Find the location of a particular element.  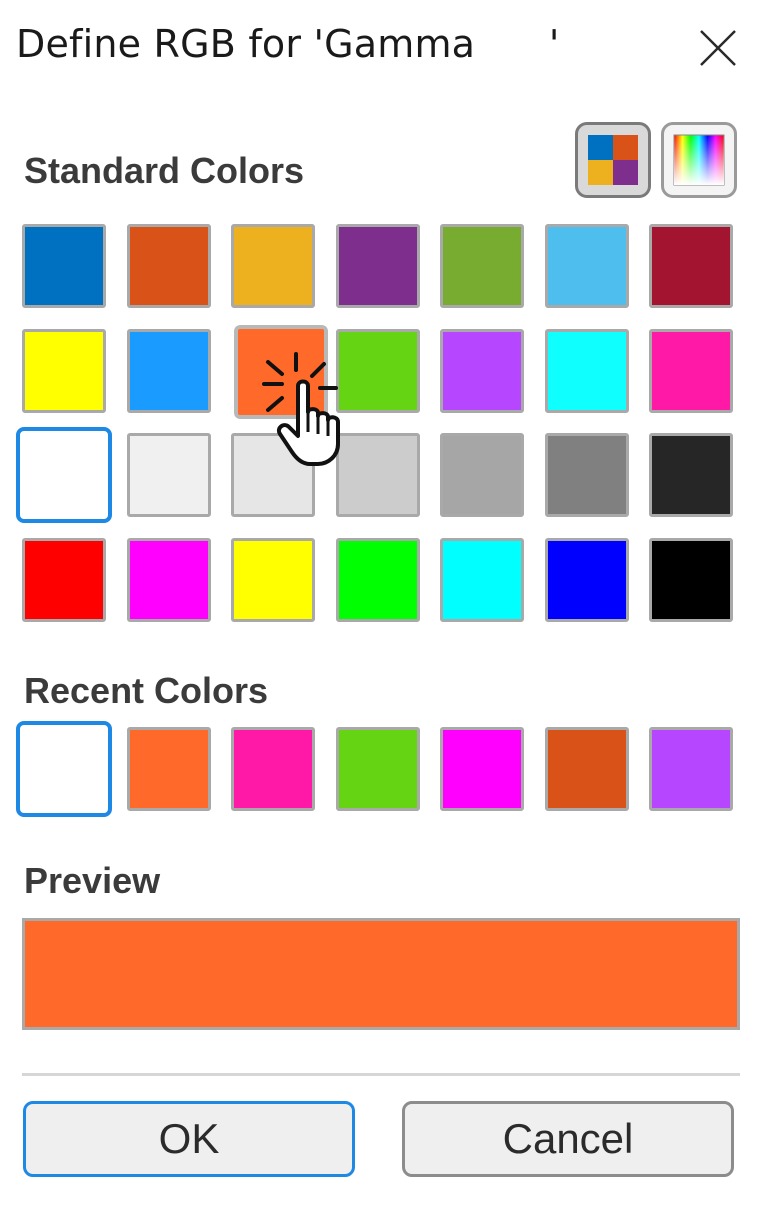

preview-label: Preview is located at coordinates (92, 880).